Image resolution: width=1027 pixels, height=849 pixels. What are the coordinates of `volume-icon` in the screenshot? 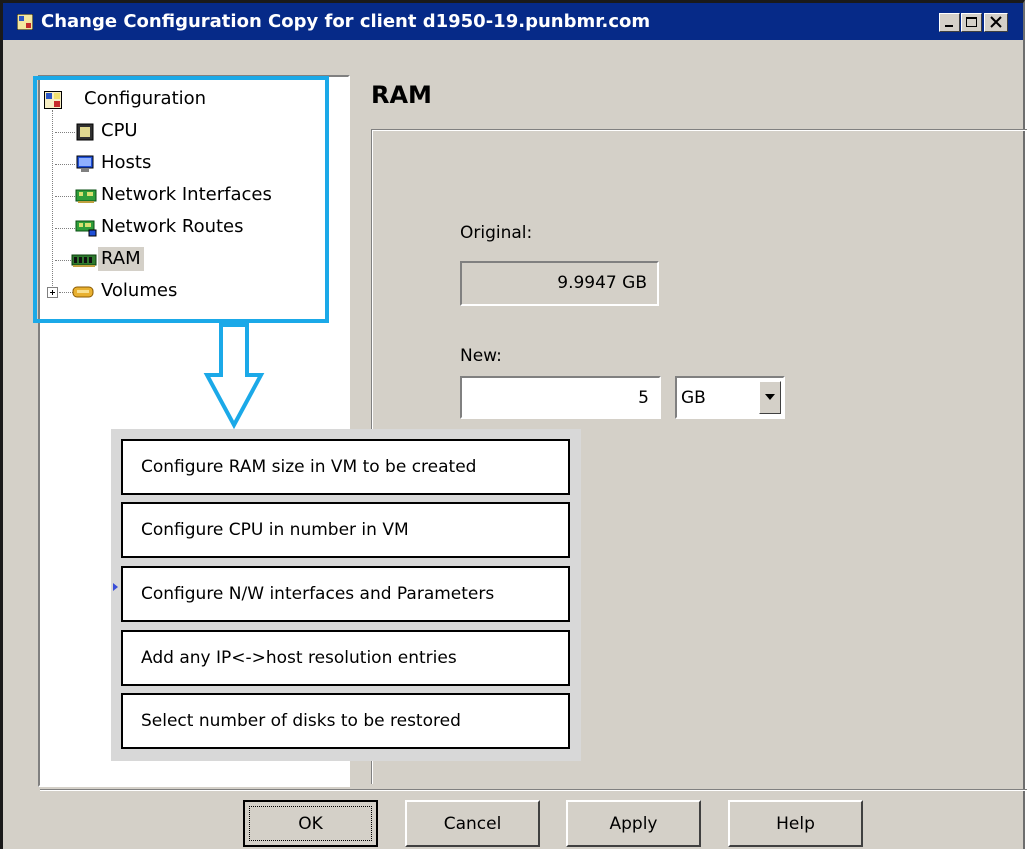 It's located at (83, 292).